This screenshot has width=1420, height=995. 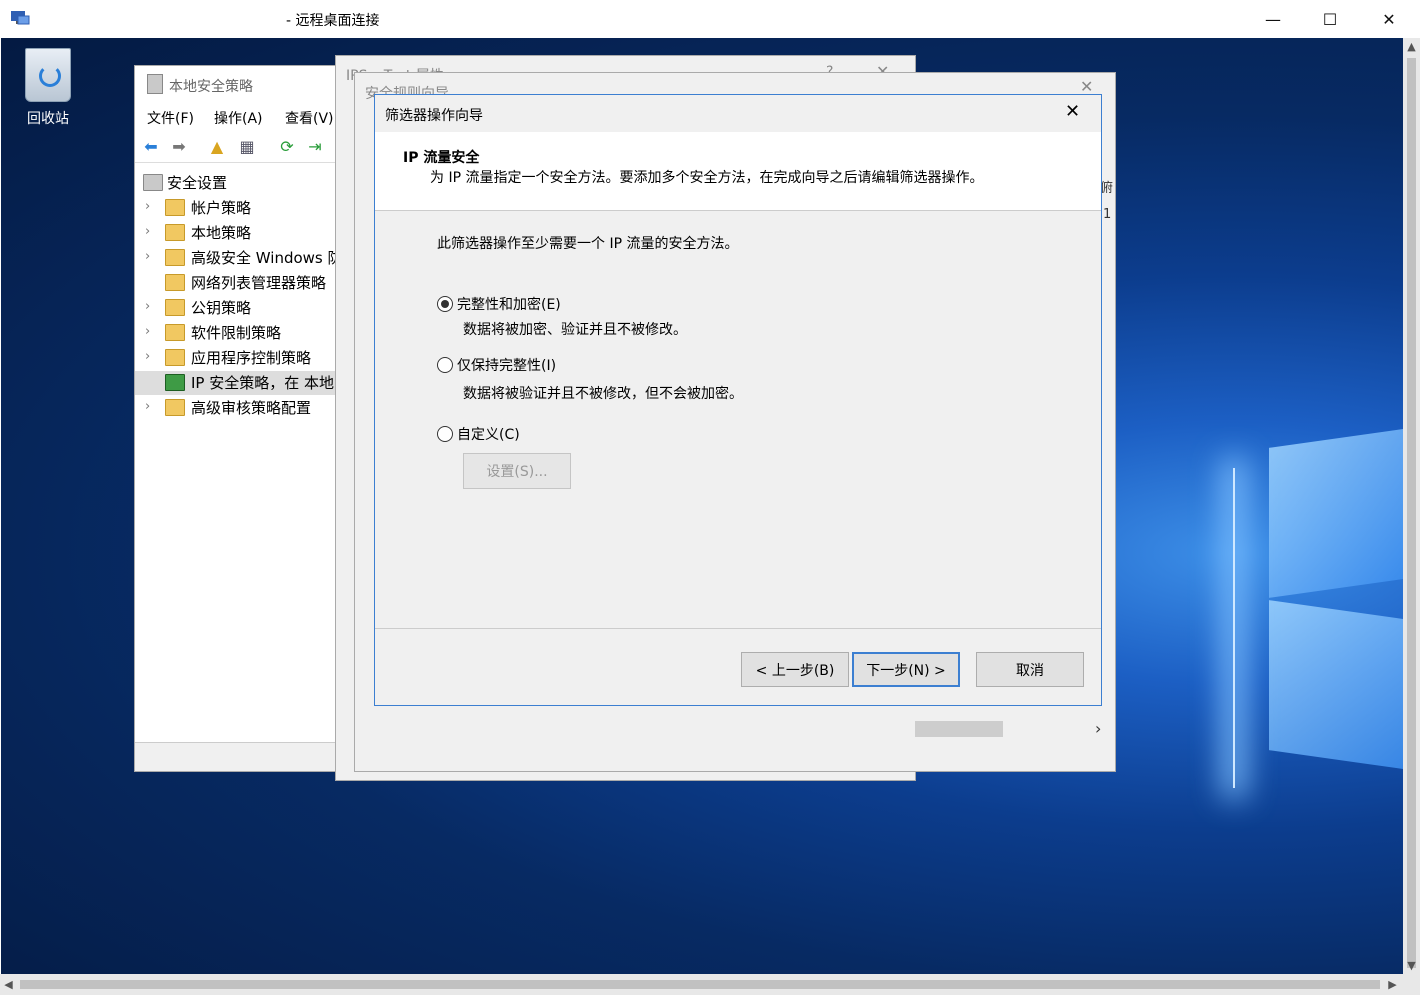 What do you see at coordinates (333, 21) in the screenshot?
I see `rdp-window-title: - 远程桌面连接` at bounding box center [333, 21].